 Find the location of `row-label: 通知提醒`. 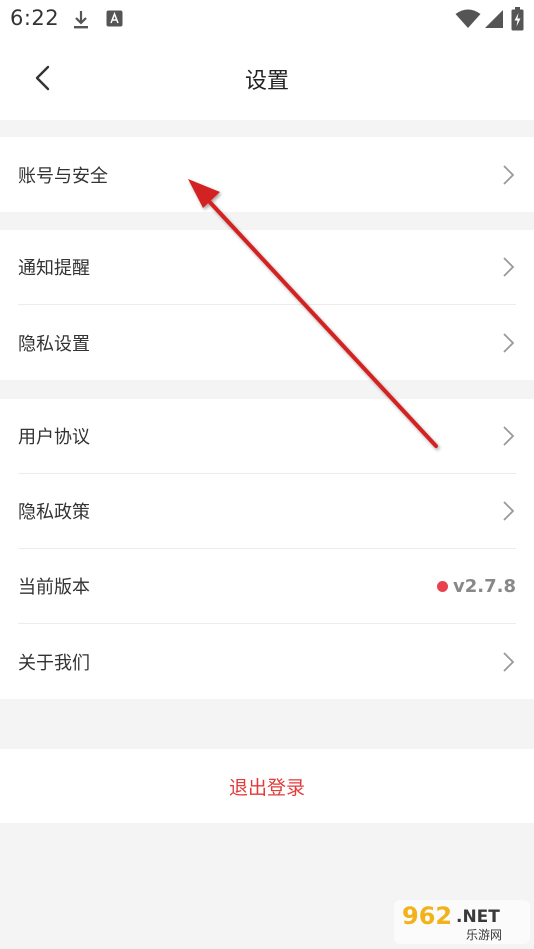

row-label: 通知提醒 is located at coordinates (54, 268).